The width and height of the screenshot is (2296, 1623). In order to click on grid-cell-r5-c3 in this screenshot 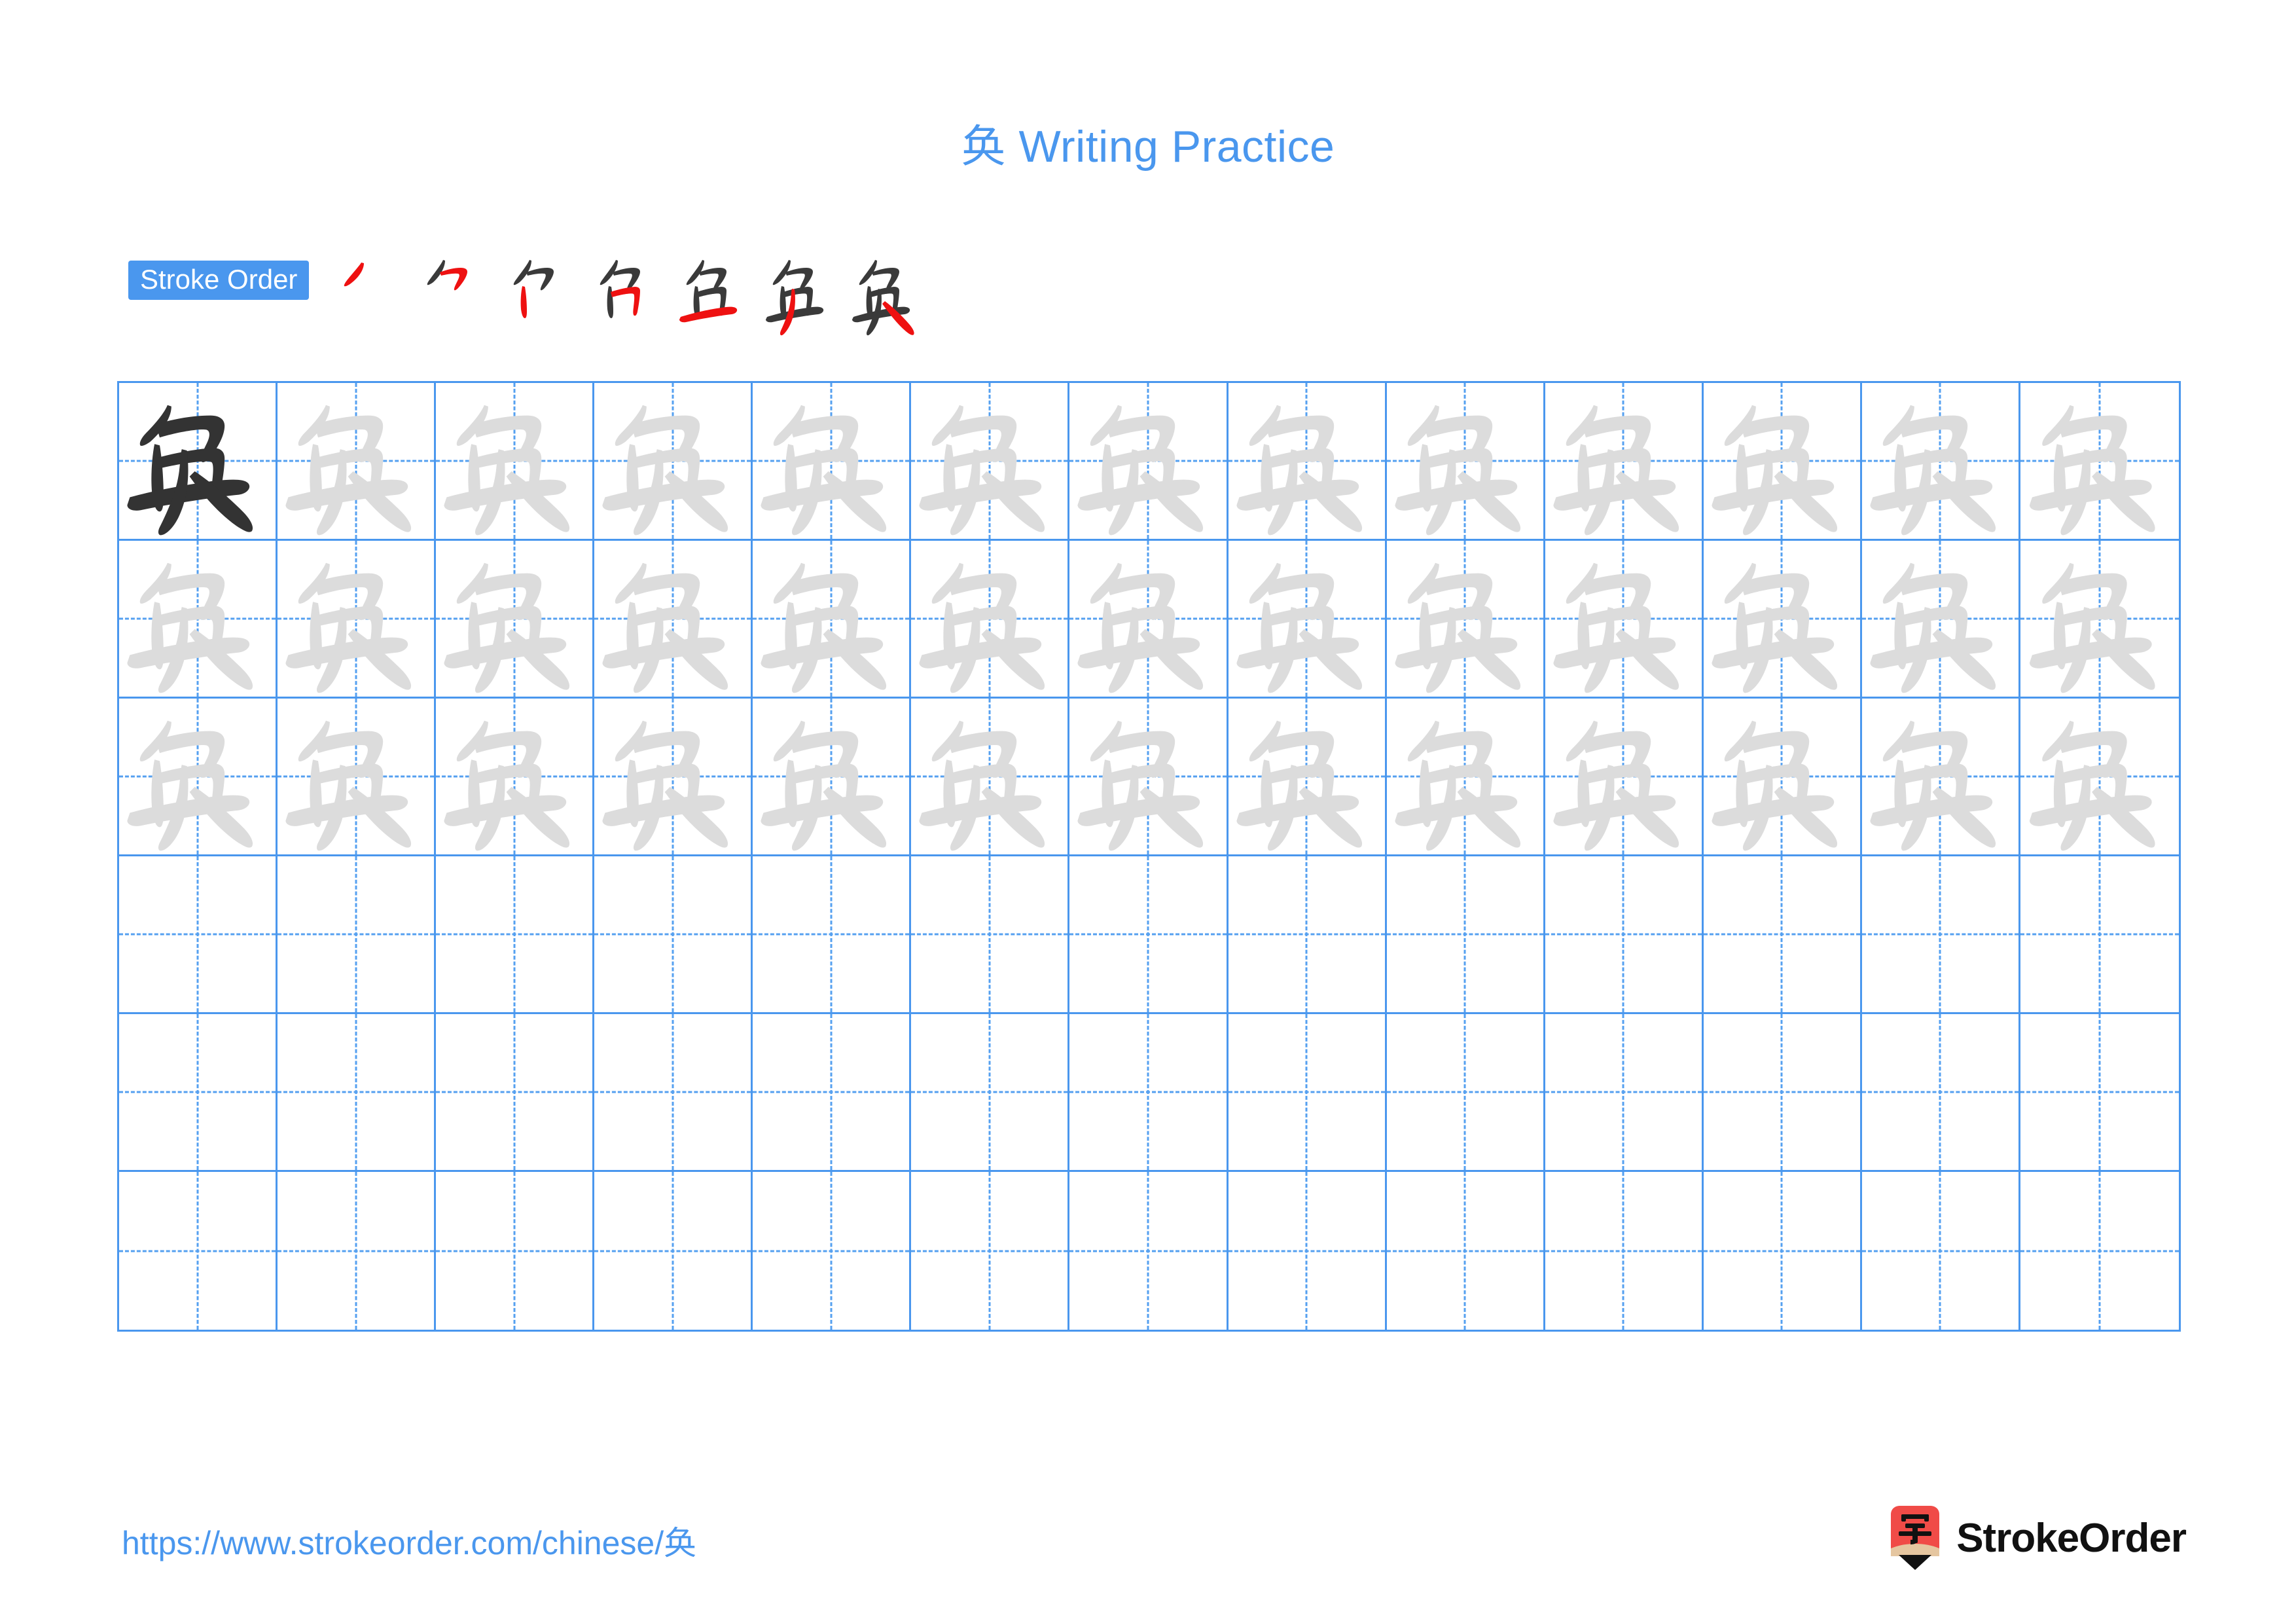, I will do `click(515, 1093)`.